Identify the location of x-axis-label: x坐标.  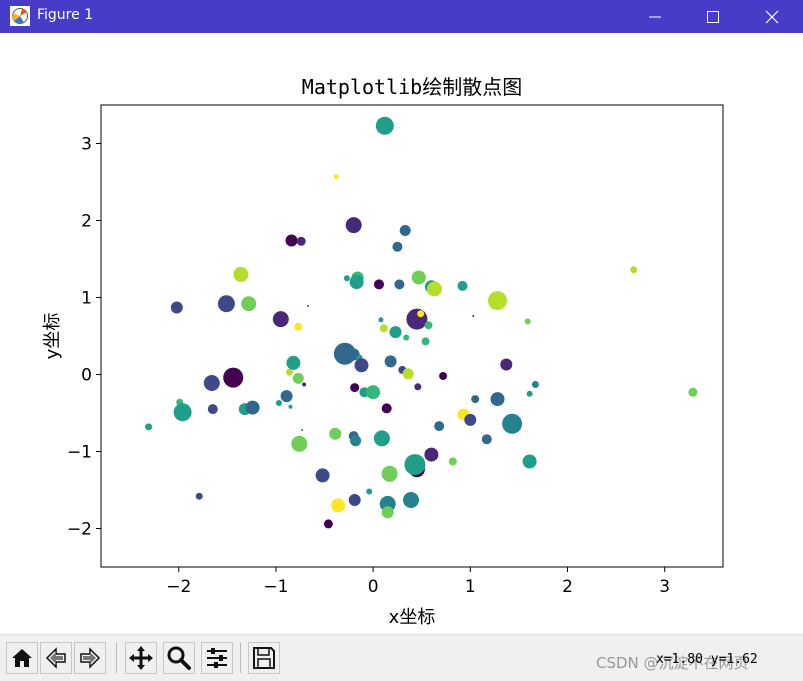
(412, 617).